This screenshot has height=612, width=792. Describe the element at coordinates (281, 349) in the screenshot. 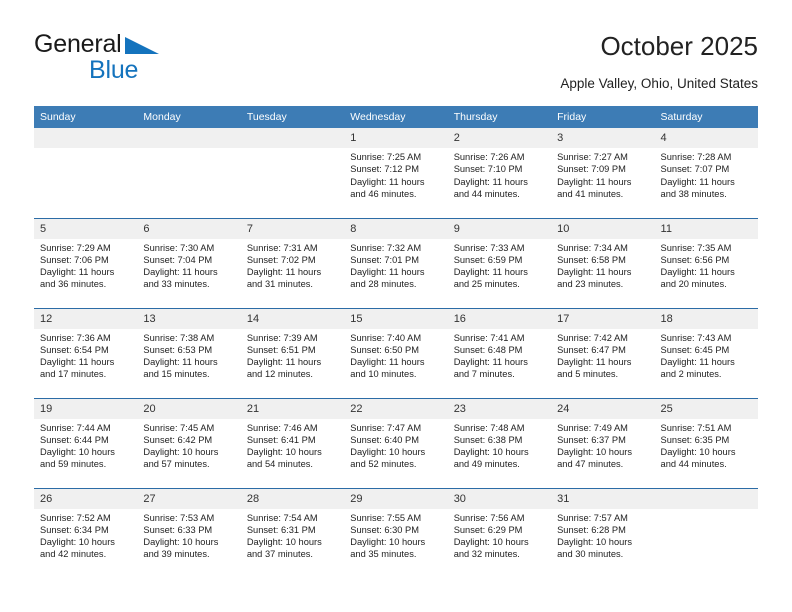

I see `sunset-text: Sunset: 6:51 PM` at that location.